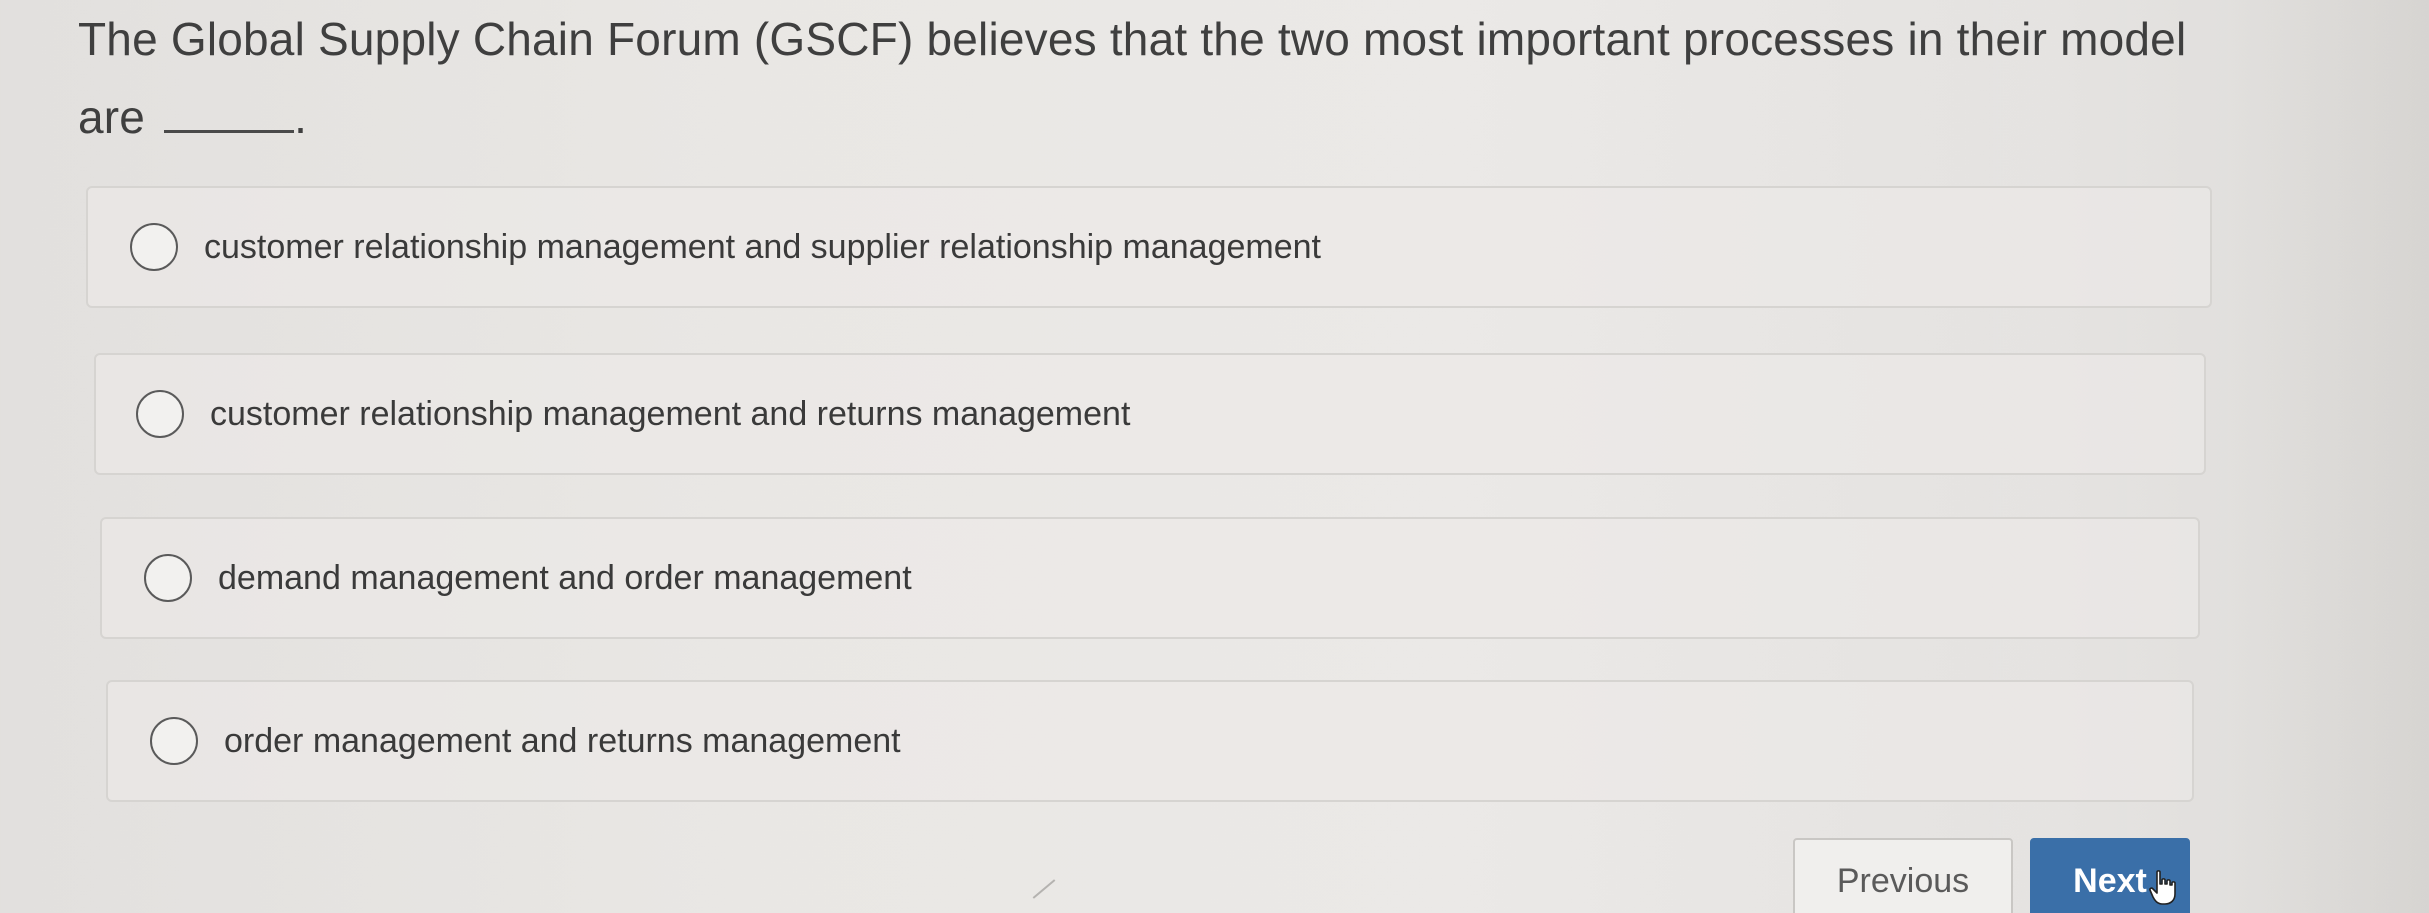  I want to click on previous-button: Previous, so click(1903, 875).